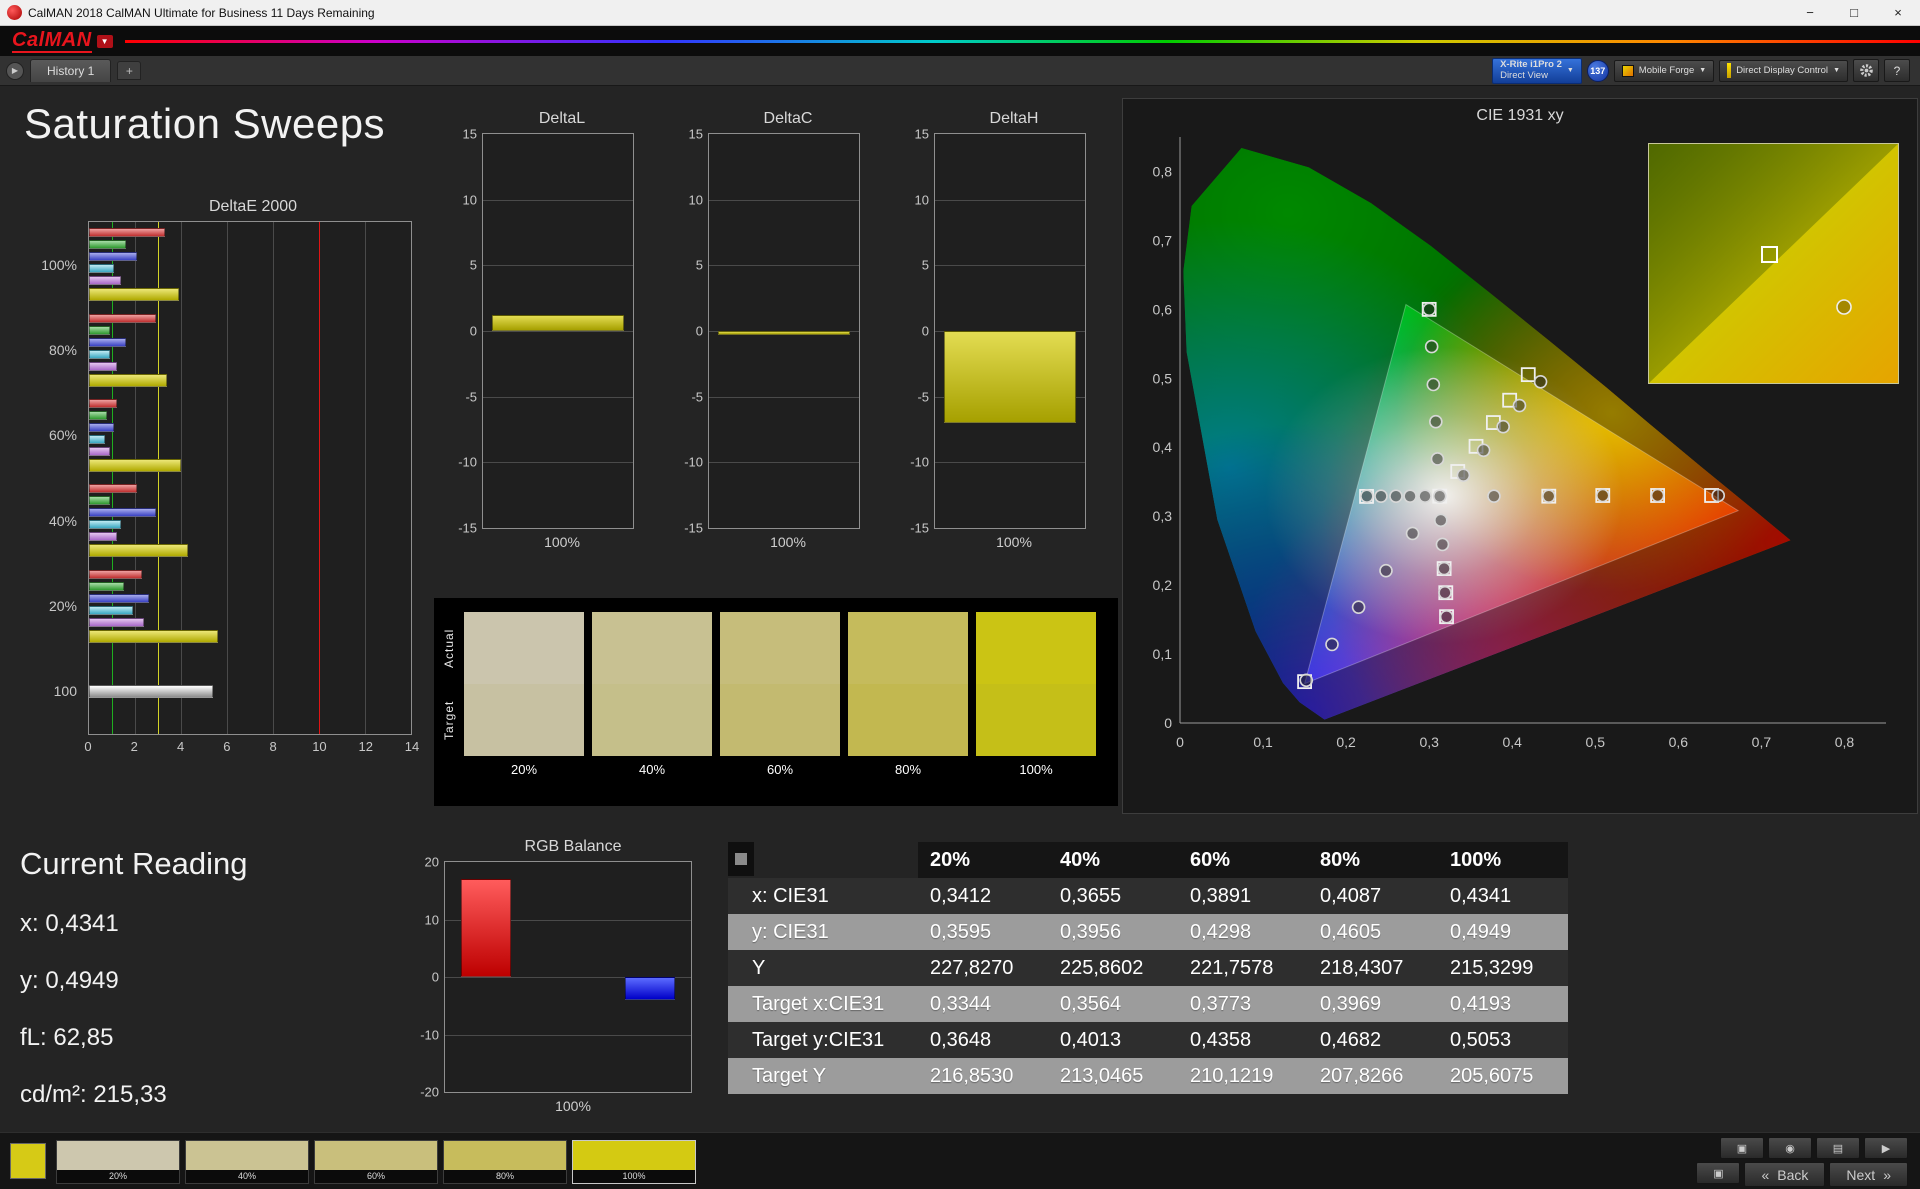 The image size is (1920, 1189). I want to click on pattern-swatch-20: 20%, so click(118, 1162).